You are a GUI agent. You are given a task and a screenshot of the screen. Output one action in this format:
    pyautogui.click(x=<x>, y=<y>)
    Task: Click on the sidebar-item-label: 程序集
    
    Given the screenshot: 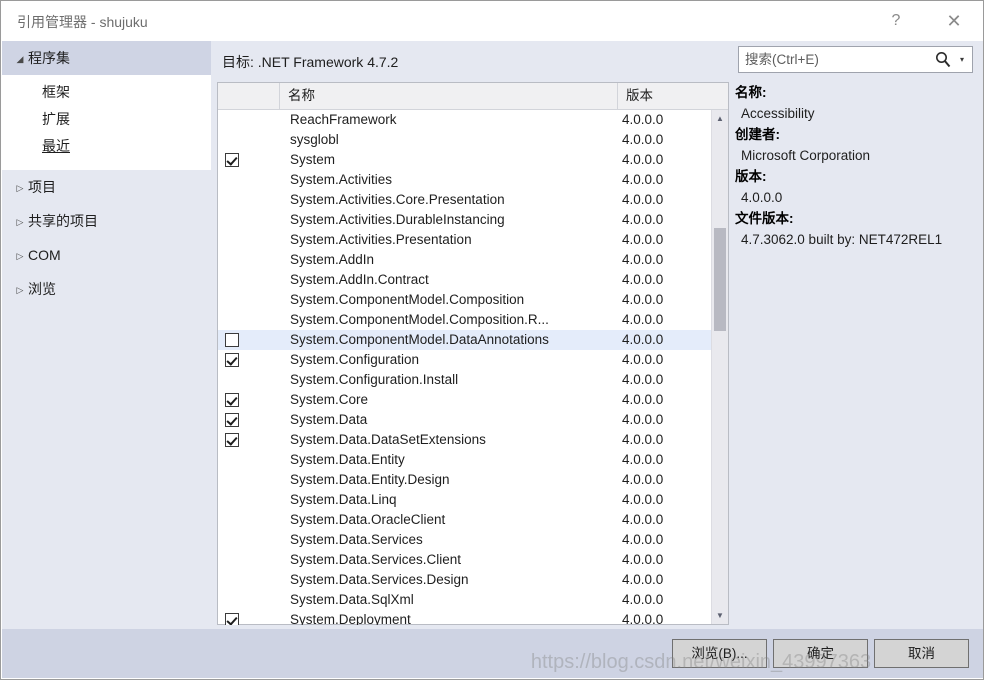 What is the action you would take?
    pyautogui.click(x=49, y=58)
    